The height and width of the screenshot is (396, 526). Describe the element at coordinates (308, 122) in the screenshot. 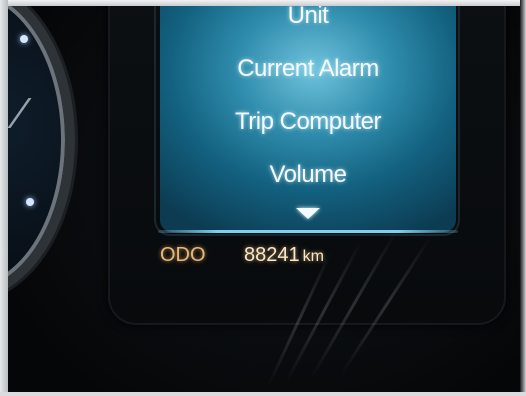

I see `menu-item-trip-computer: Trip Computer` at that location.